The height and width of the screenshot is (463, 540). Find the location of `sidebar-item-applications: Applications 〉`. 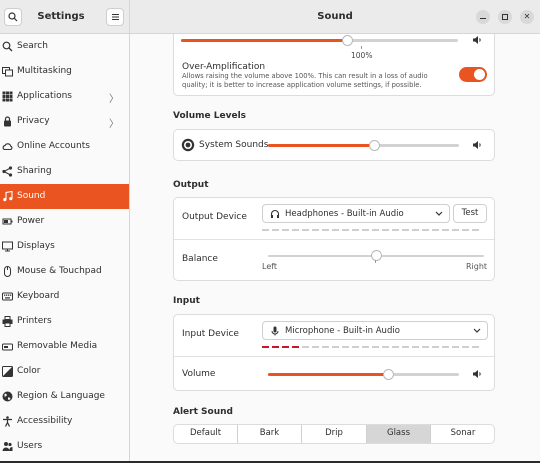

sidebar-item-applications: Applications 〉 is located at coordinates (64, 96).